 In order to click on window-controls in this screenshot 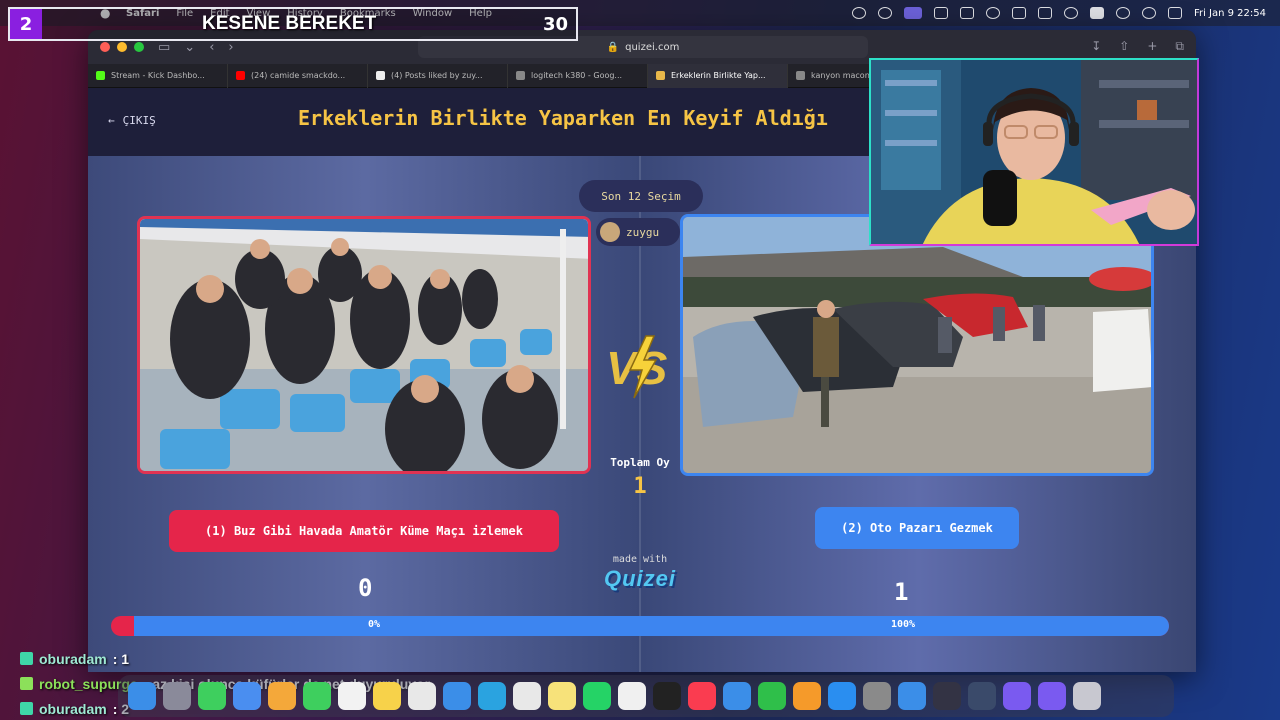, I will do `click(122, 47)`.